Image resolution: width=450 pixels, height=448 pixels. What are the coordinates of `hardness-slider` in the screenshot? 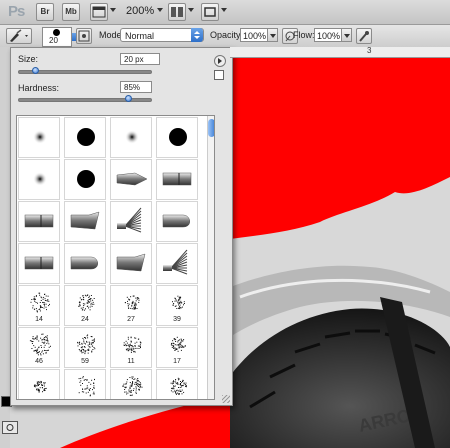 It's located at (85, 98).